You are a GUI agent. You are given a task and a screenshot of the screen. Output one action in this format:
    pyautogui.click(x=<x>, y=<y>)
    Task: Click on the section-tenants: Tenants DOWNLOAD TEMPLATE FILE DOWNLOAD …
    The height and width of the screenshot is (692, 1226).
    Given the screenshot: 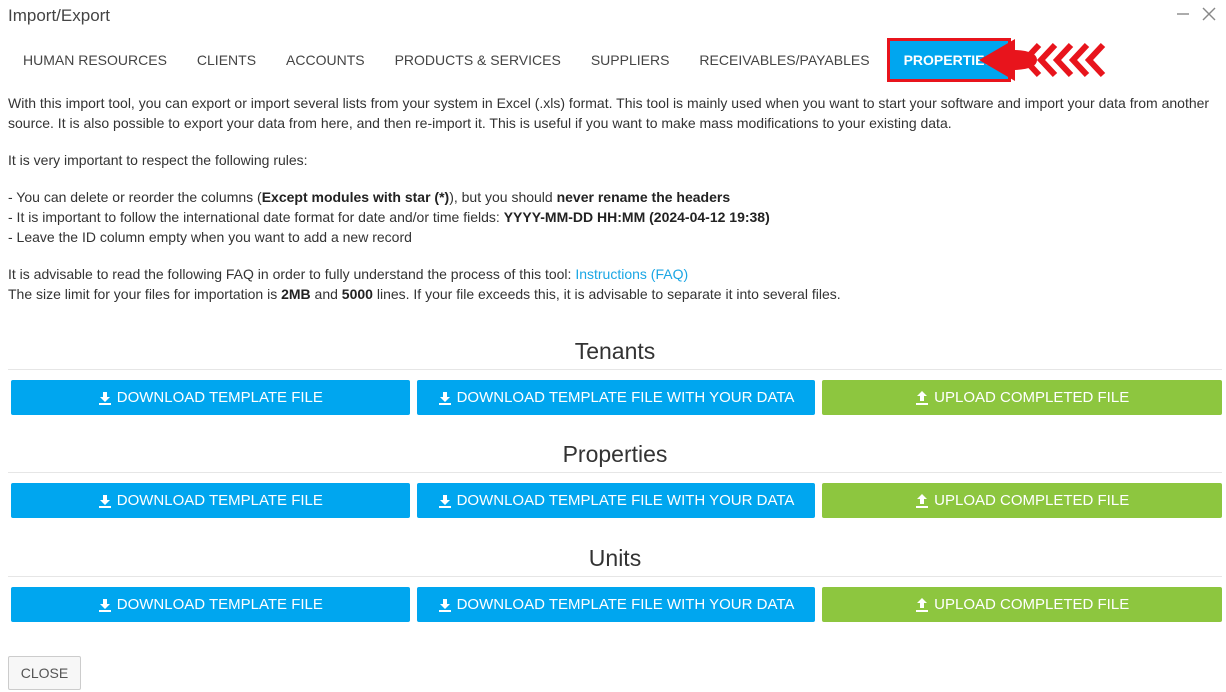 What is the action you would take?
    pyautogui.click(x=615, y=375)
    